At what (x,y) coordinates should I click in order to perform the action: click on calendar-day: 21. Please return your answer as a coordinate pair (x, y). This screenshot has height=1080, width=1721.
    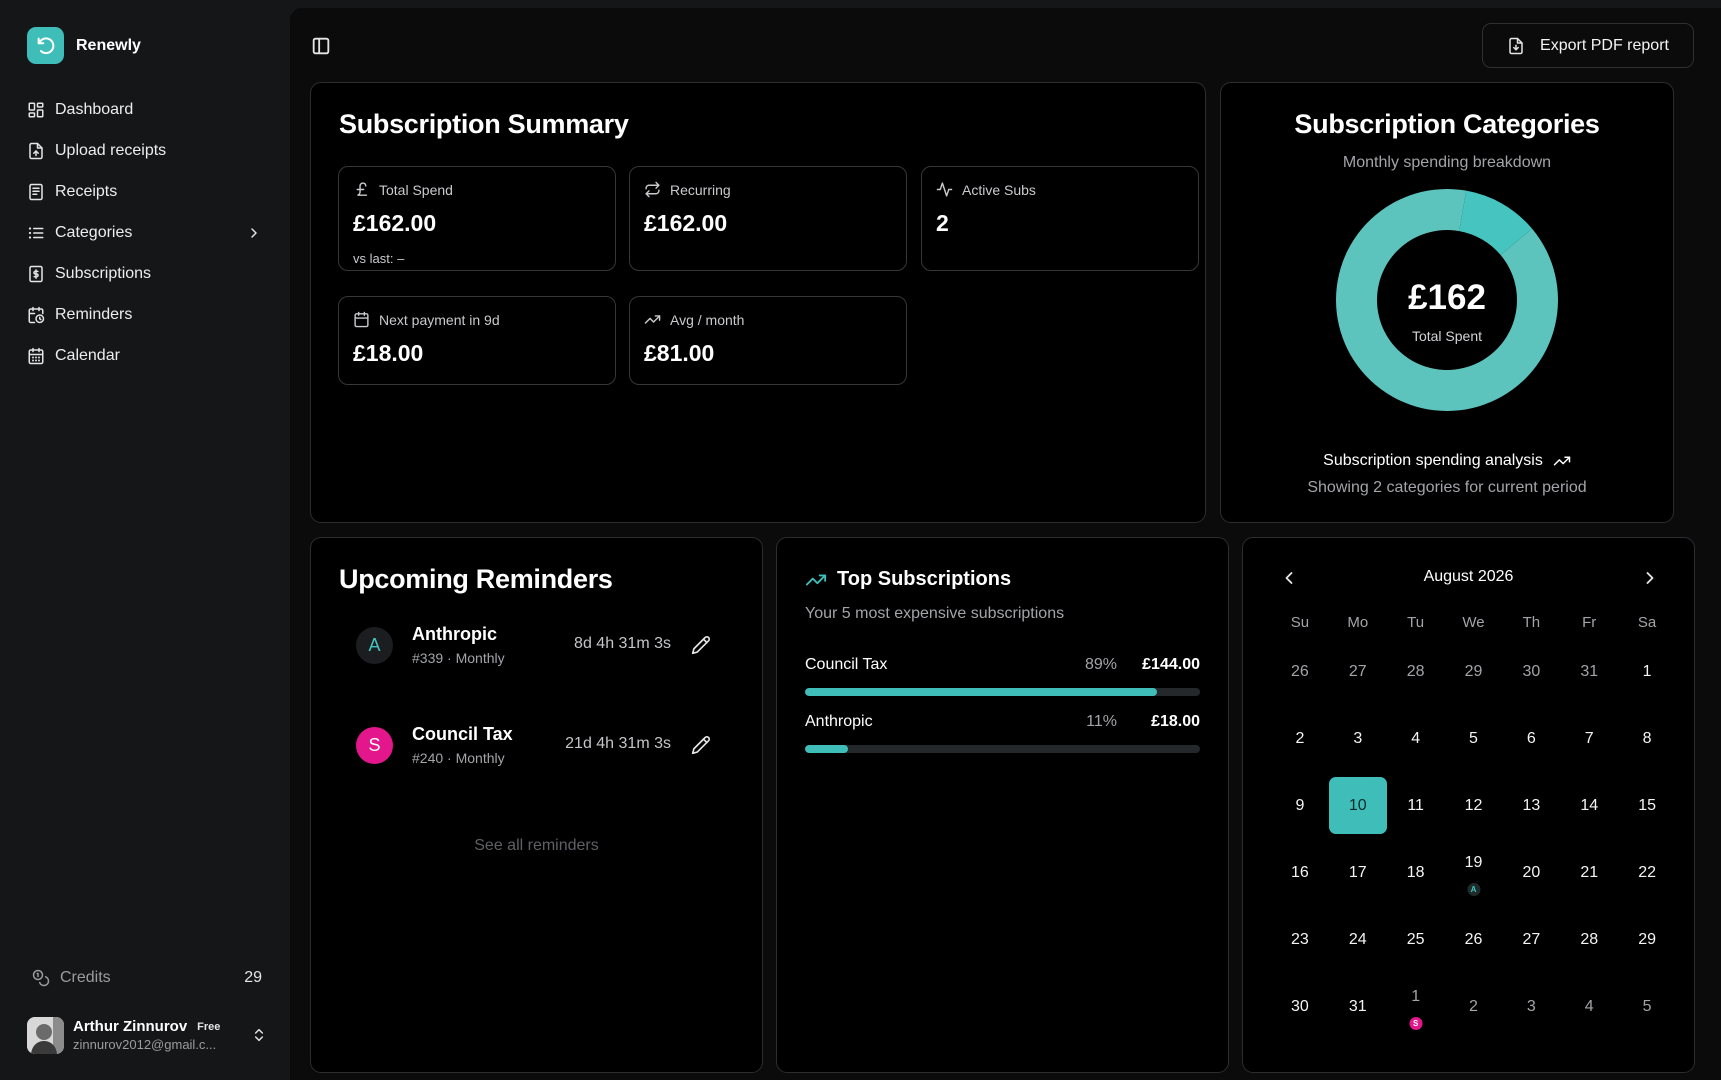
    Looking at the image, I should click on (1589, 872).